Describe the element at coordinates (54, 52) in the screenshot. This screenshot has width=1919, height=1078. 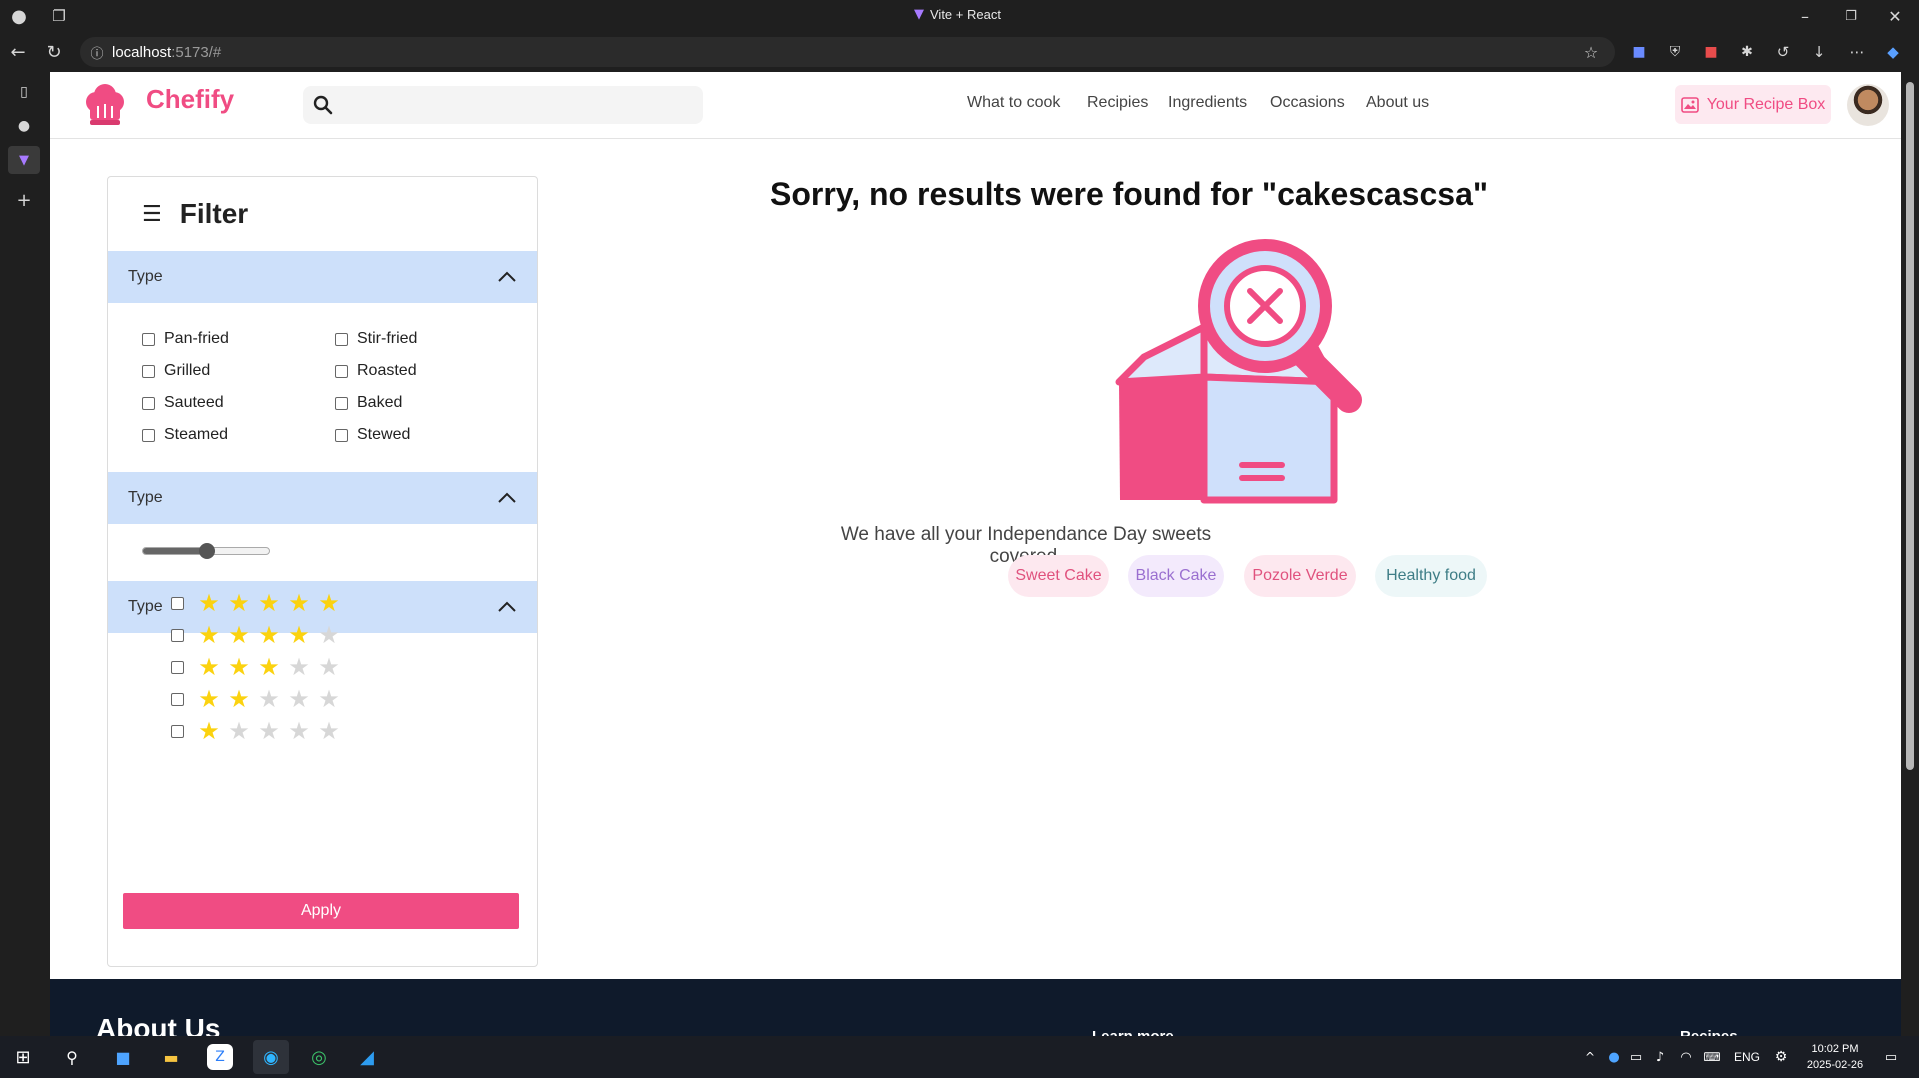
I see `reload-icon: ↻` at that location.